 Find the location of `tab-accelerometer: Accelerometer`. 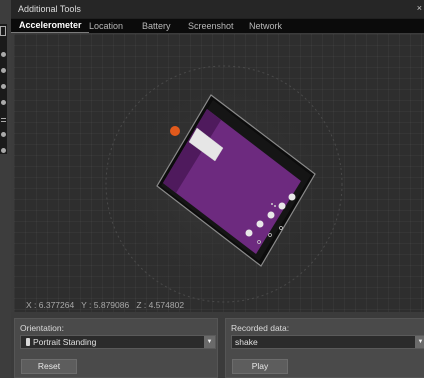

tab-accelerometer: Accelerometer is located at coordinates (50, 25).